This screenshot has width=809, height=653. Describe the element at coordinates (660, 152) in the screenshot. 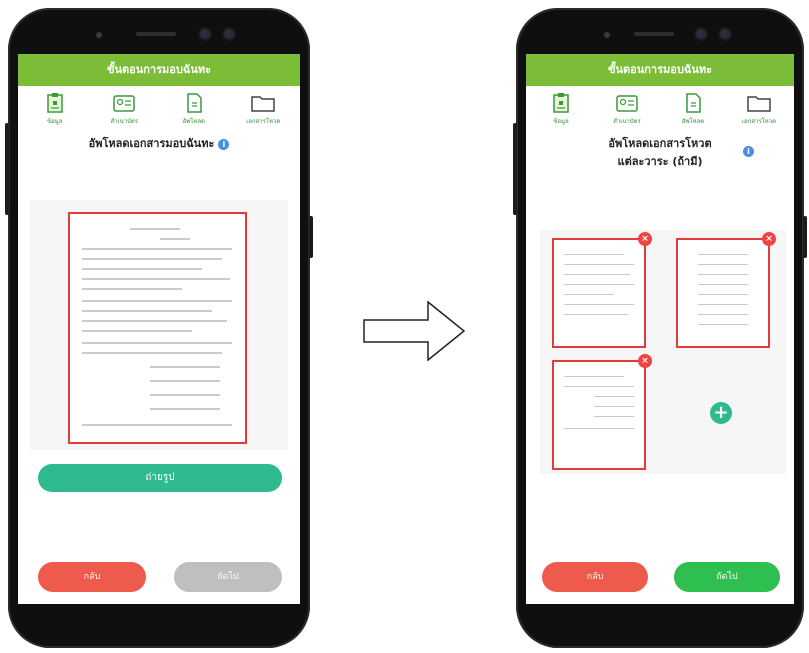

I see `page-title: อัพโหลดเอกสารโหวต แต่ละวาระ (ถ้ามี) i` at that location.